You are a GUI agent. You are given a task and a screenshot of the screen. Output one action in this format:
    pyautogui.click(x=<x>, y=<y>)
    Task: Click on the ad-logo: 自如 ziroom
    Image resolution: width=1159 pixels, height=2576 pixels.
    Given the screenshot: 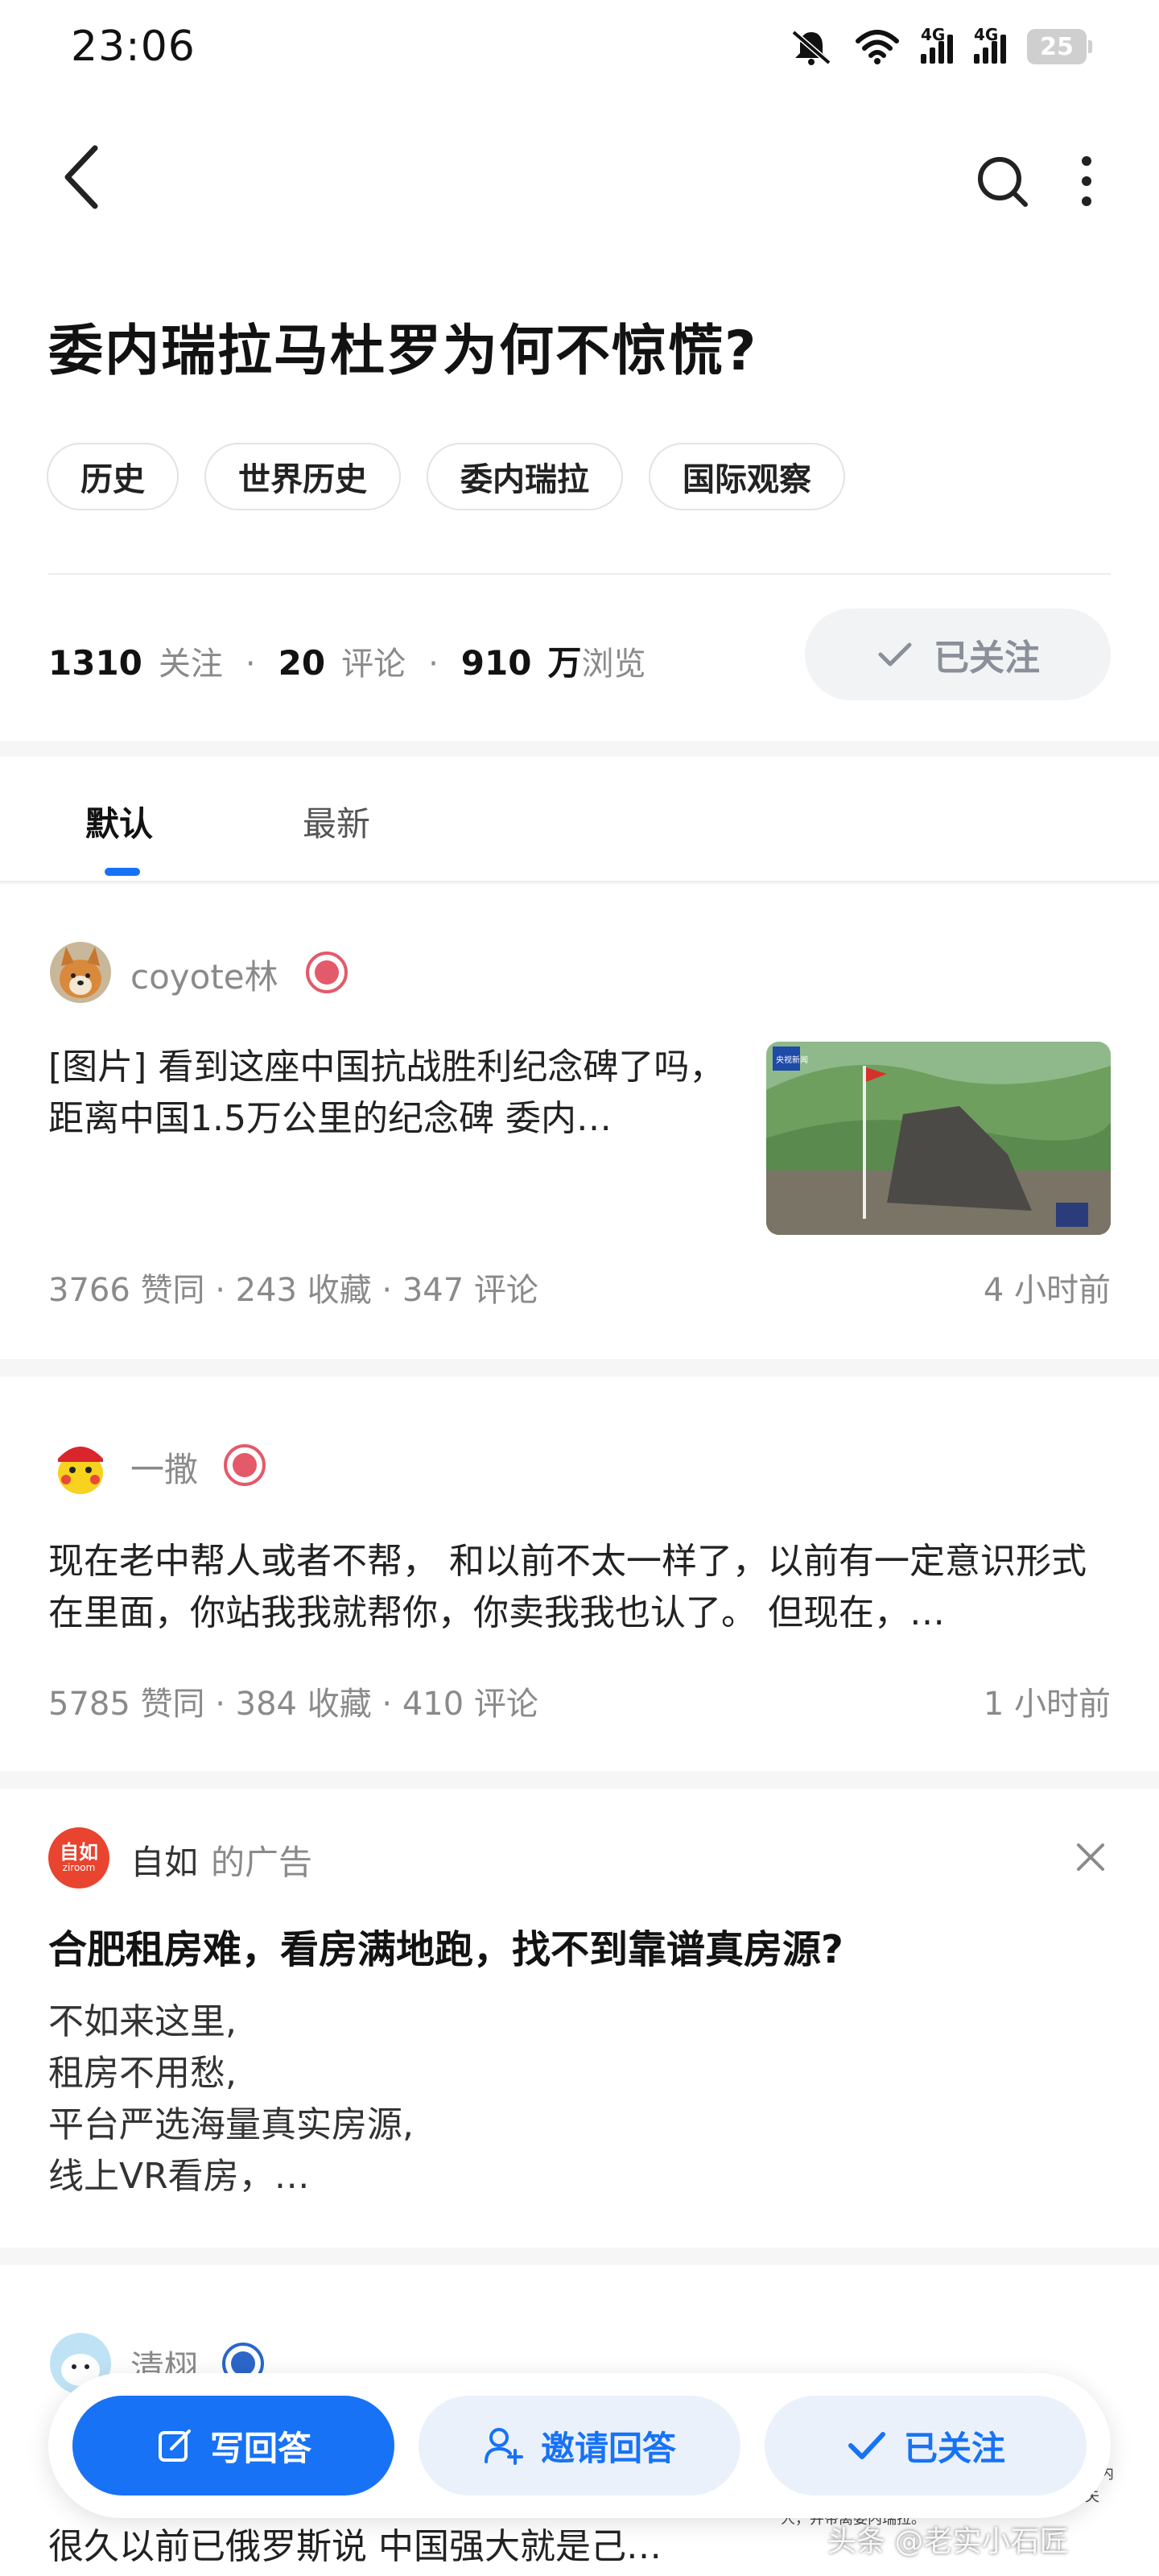 What is the action you would take?
    pyautogui.click(x=78, y=1858)
    